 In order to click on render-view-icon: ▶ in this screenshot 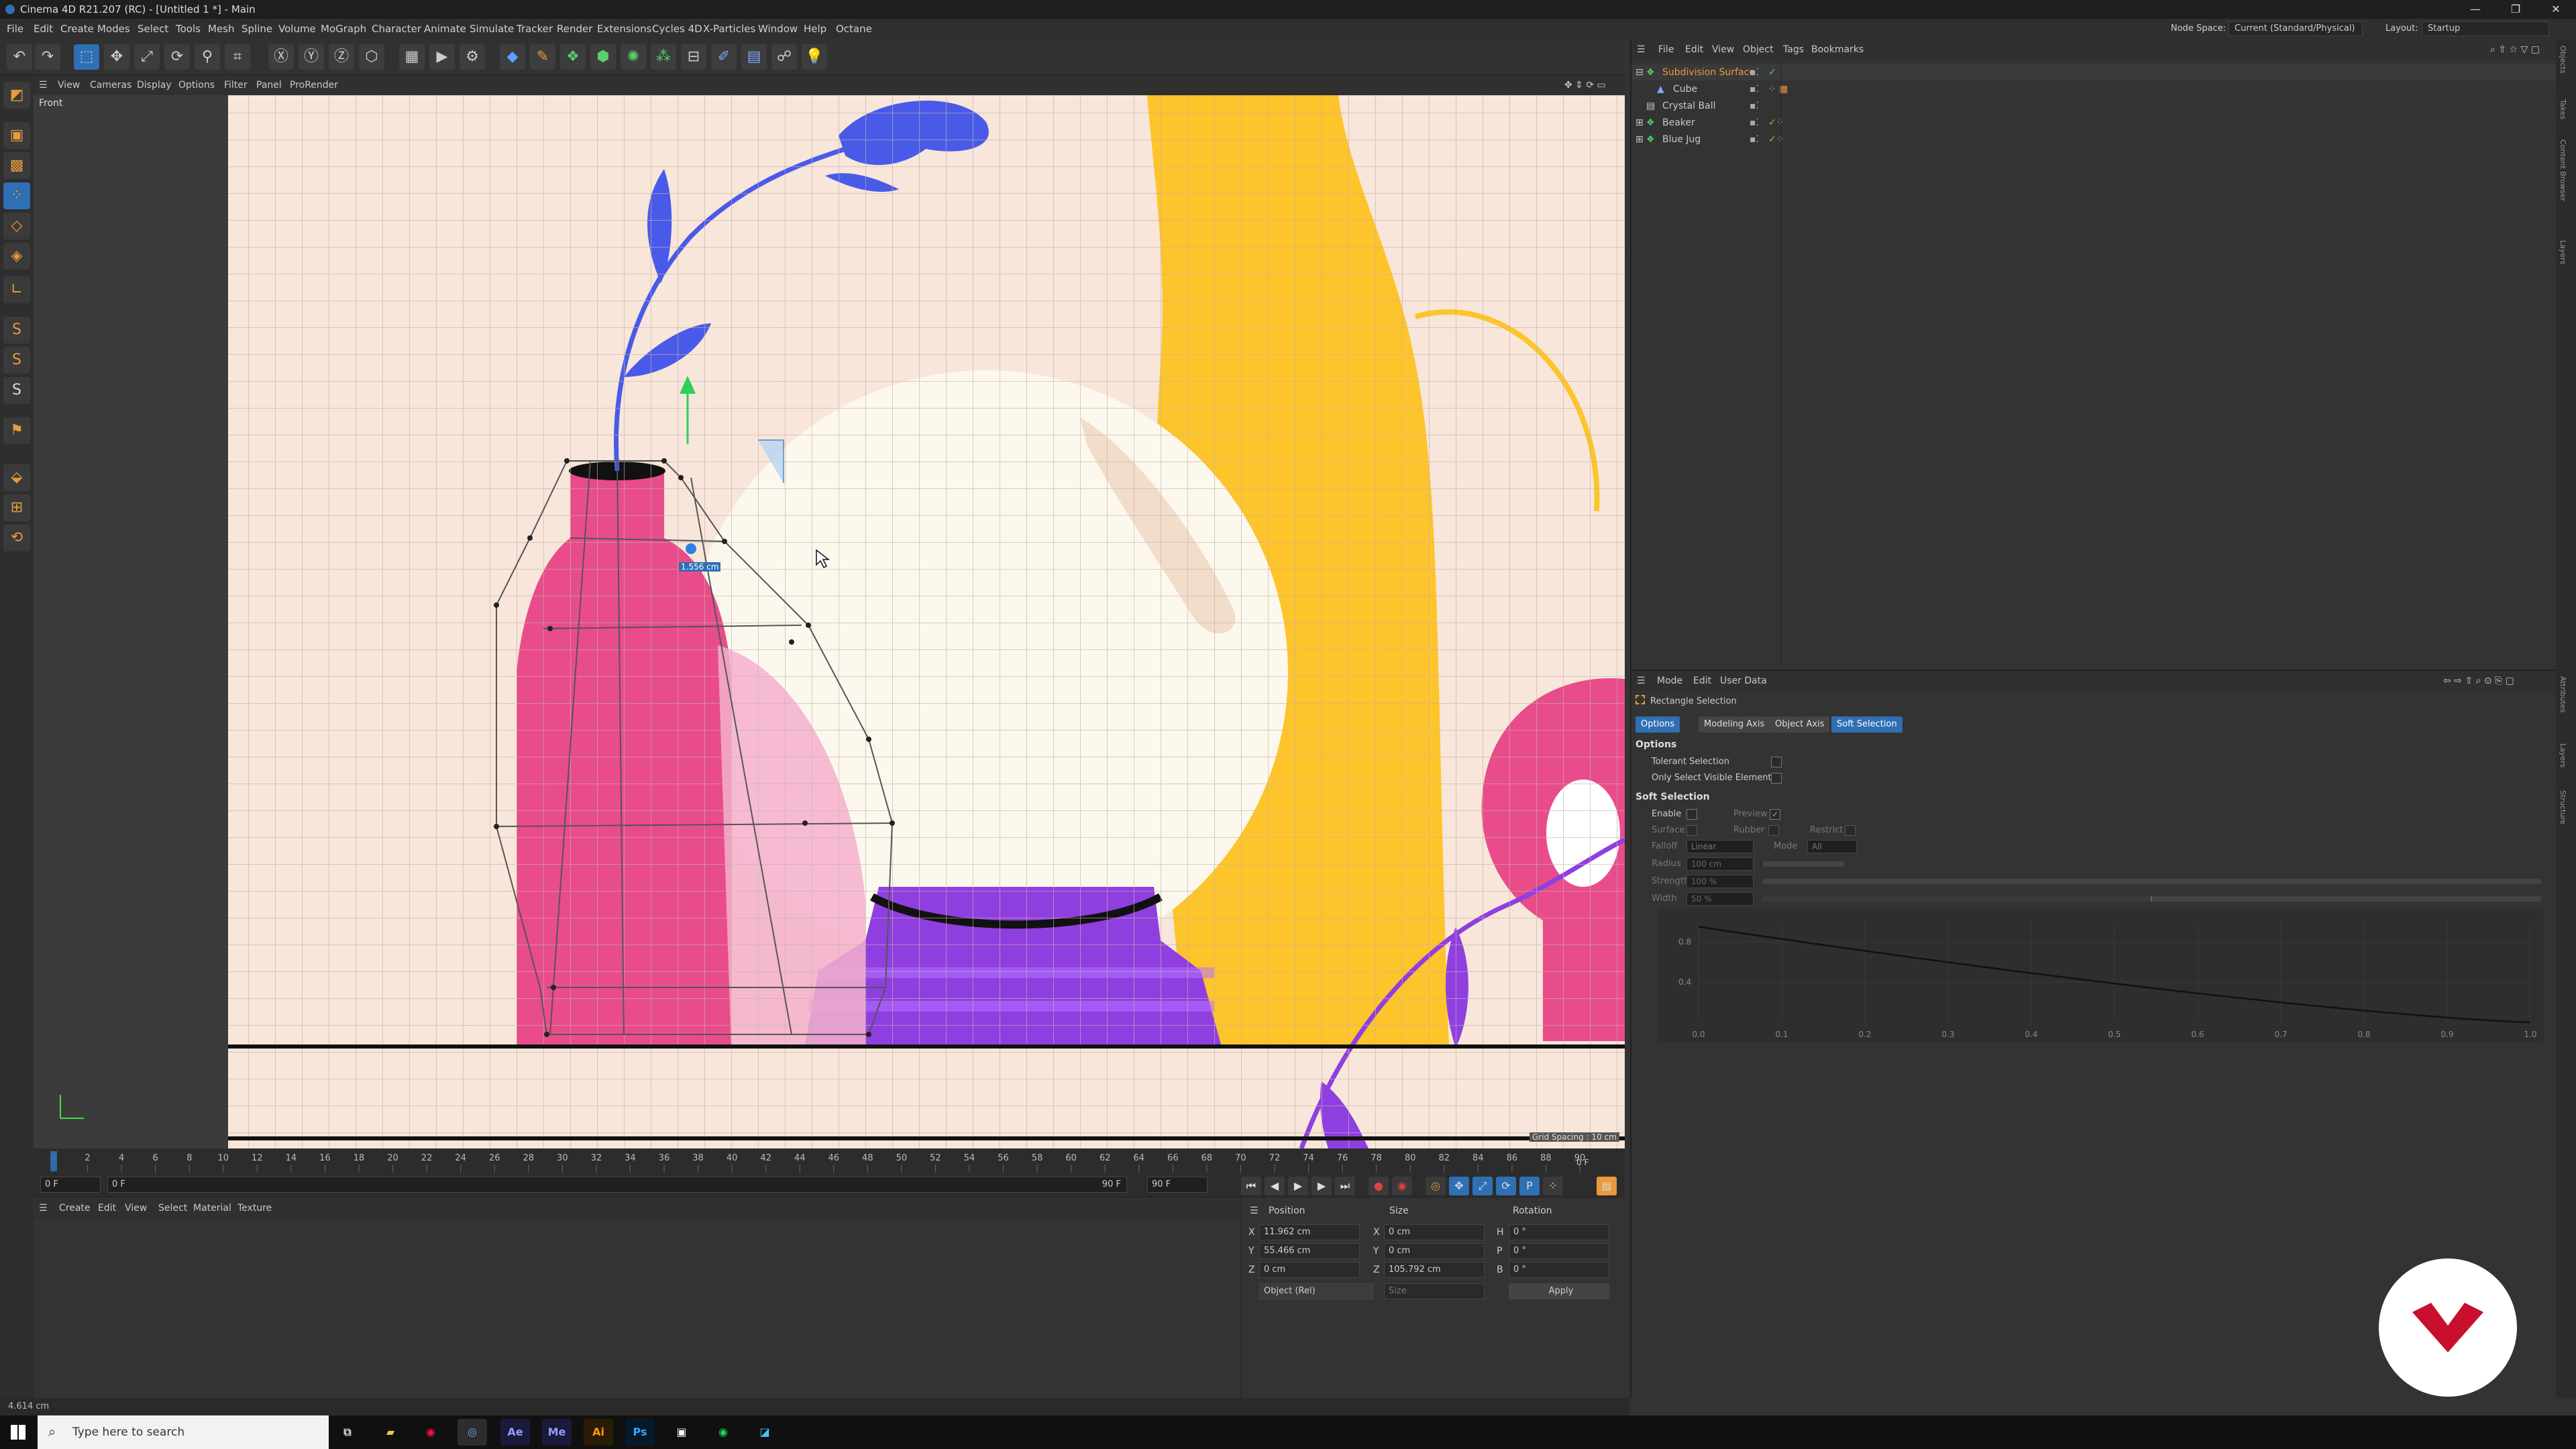, I will do `click(442, 57)`.